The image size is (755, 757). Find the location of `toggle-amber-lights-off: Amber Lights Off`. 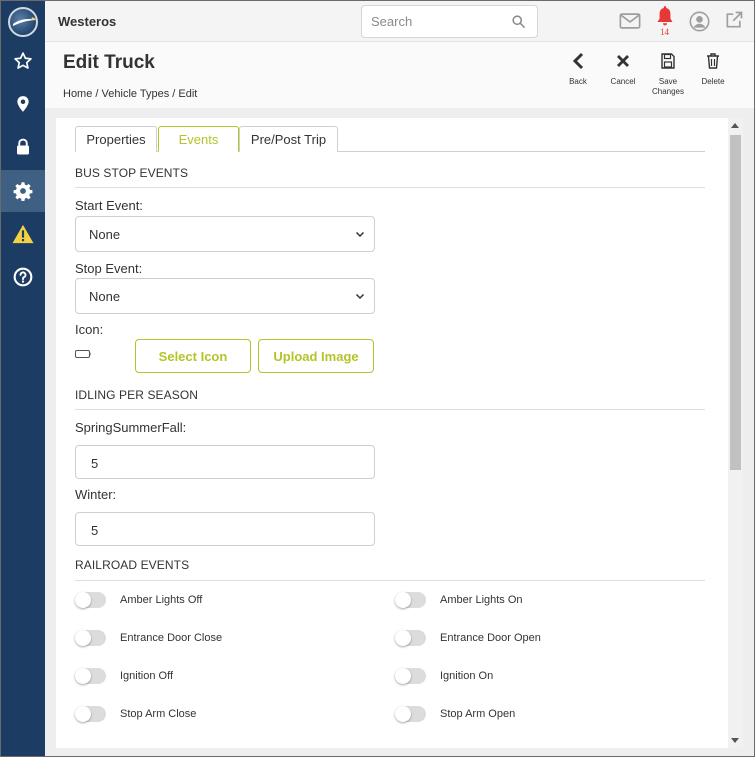

toggle-amber-lights-off: Amber Lights Off is located at coordinates (138, 600).